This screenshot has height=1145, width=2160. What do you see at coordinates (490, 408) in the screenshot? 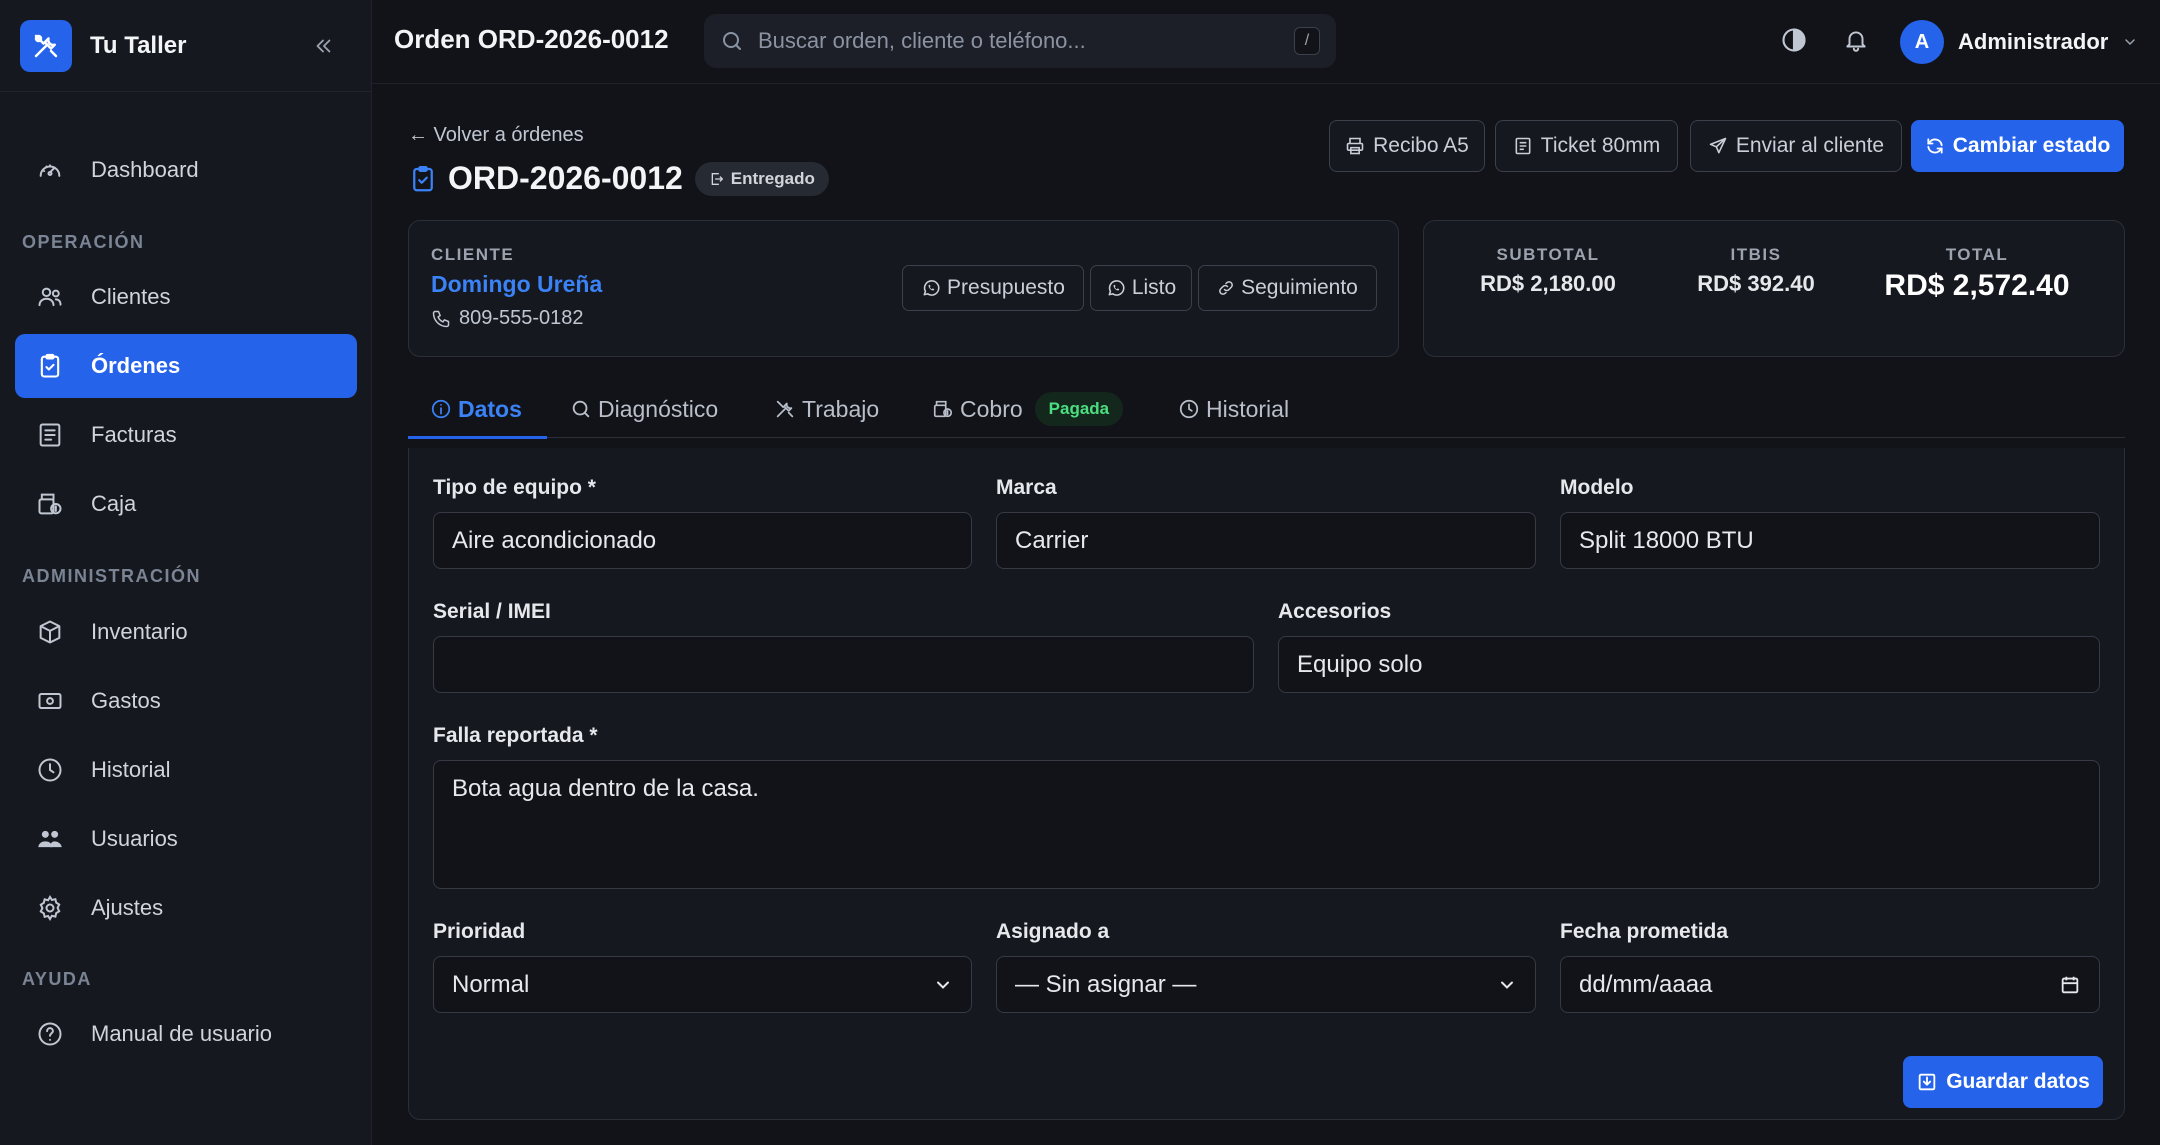
I see `tab-label: Datos` at bounding box center [490, 408].